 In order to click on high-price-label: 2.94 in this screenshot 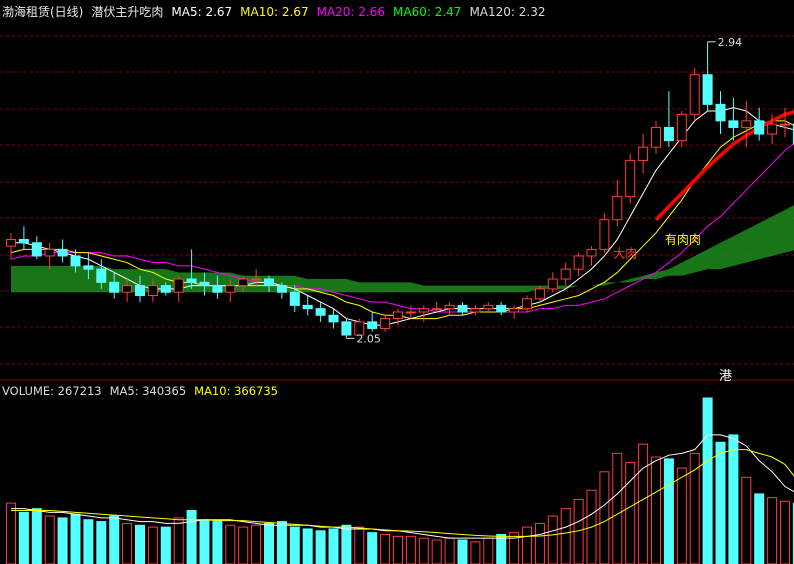, I will do `click(730, 42)`.